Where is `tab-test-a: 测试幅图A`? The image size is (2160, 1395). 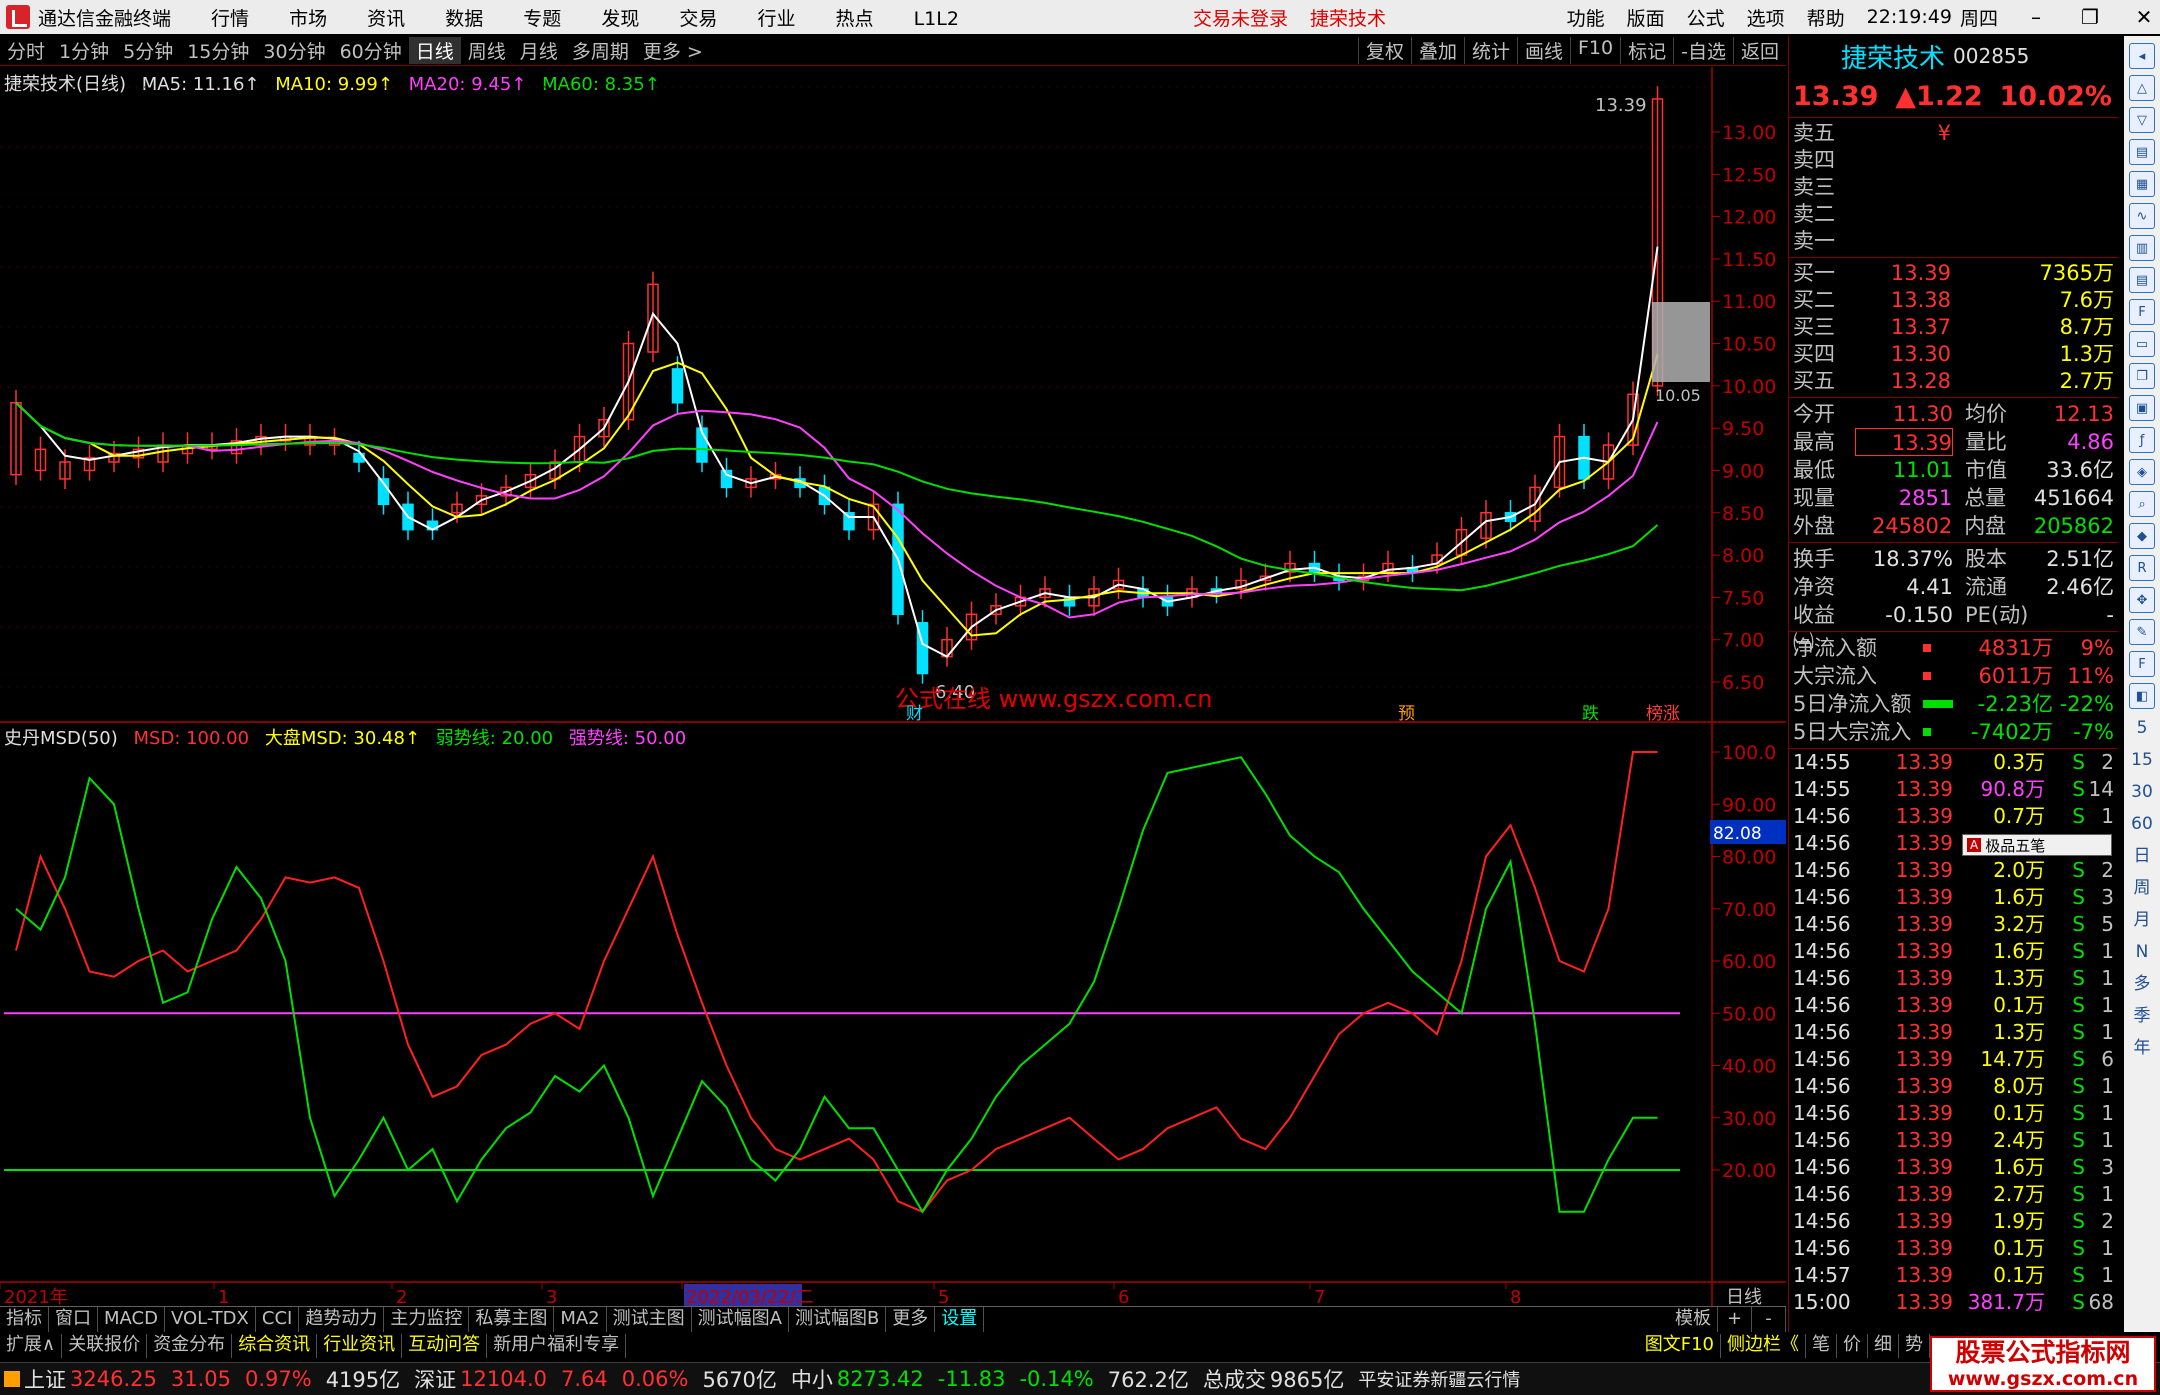
tab-test-a: 测试幅图A is located at coordinates (740, 1319).